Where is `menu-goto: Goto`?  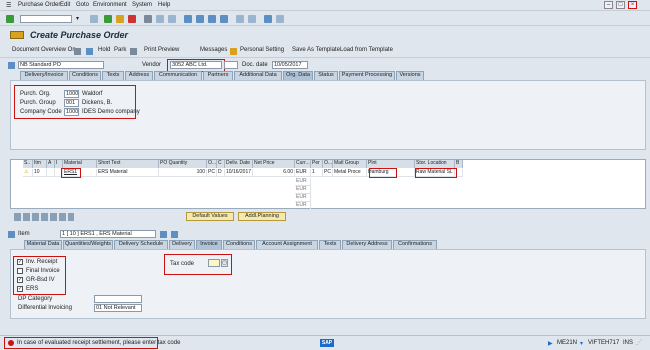
menu-goto: Goto is located at coordinates (82, 5).